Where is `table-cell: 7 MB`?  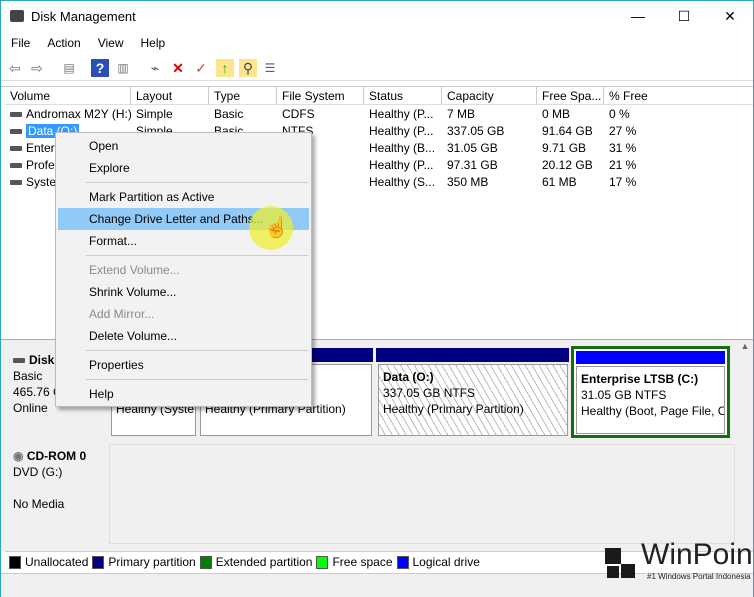 table-cell: 7 MB is located at coordinates (489, 114).